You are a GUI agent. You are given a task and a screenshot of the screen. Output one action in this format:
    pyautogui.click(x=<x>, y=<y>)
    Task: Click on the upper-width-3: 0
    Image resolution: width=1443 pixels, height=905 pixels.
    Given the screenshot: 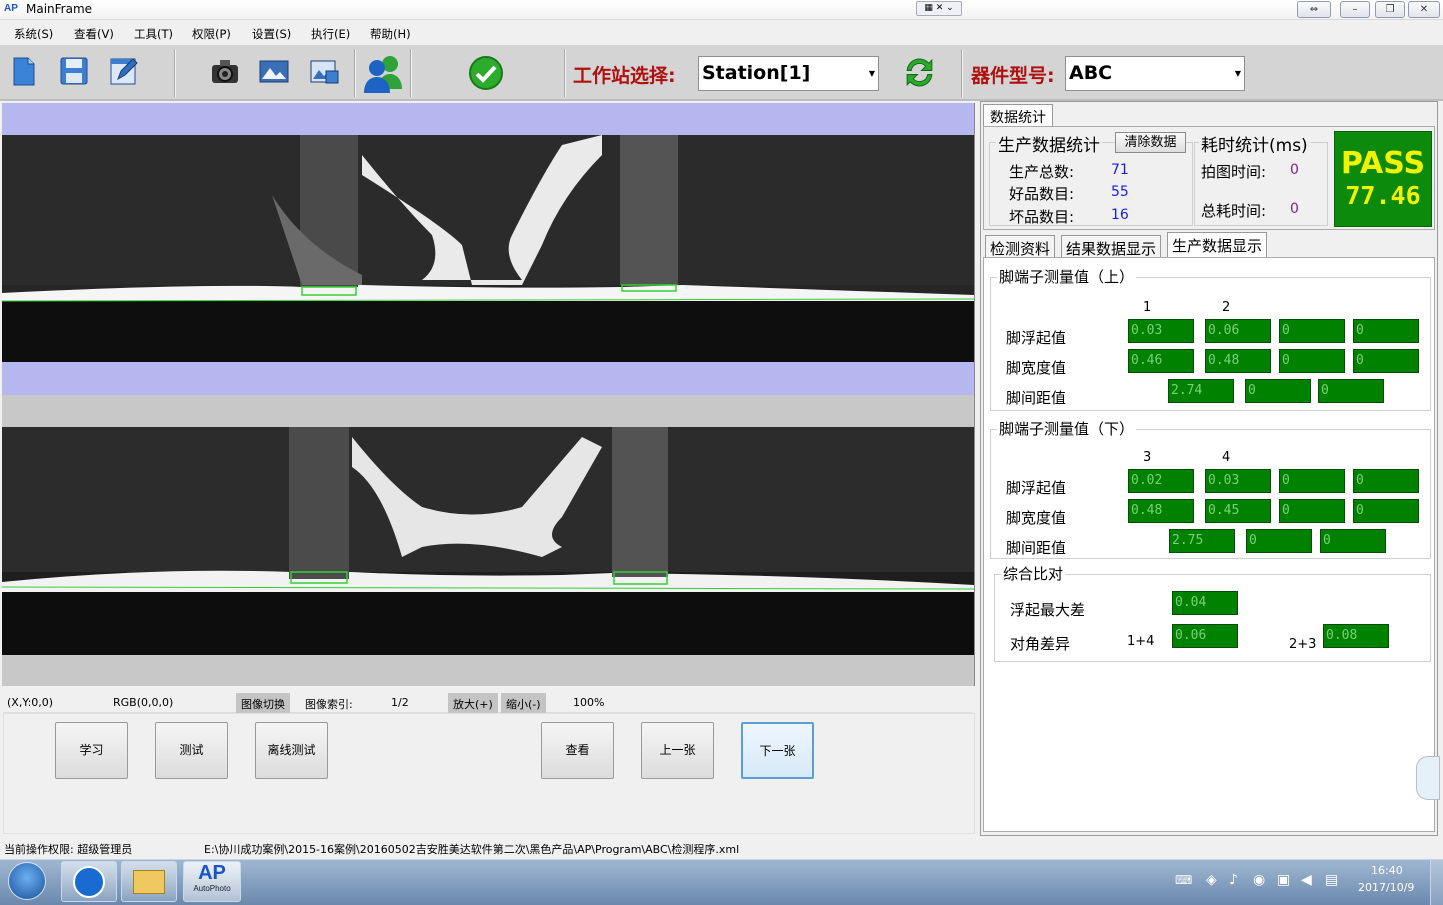 What is the action you would take?
    pyautogui.click(x=1312, y=361)
    